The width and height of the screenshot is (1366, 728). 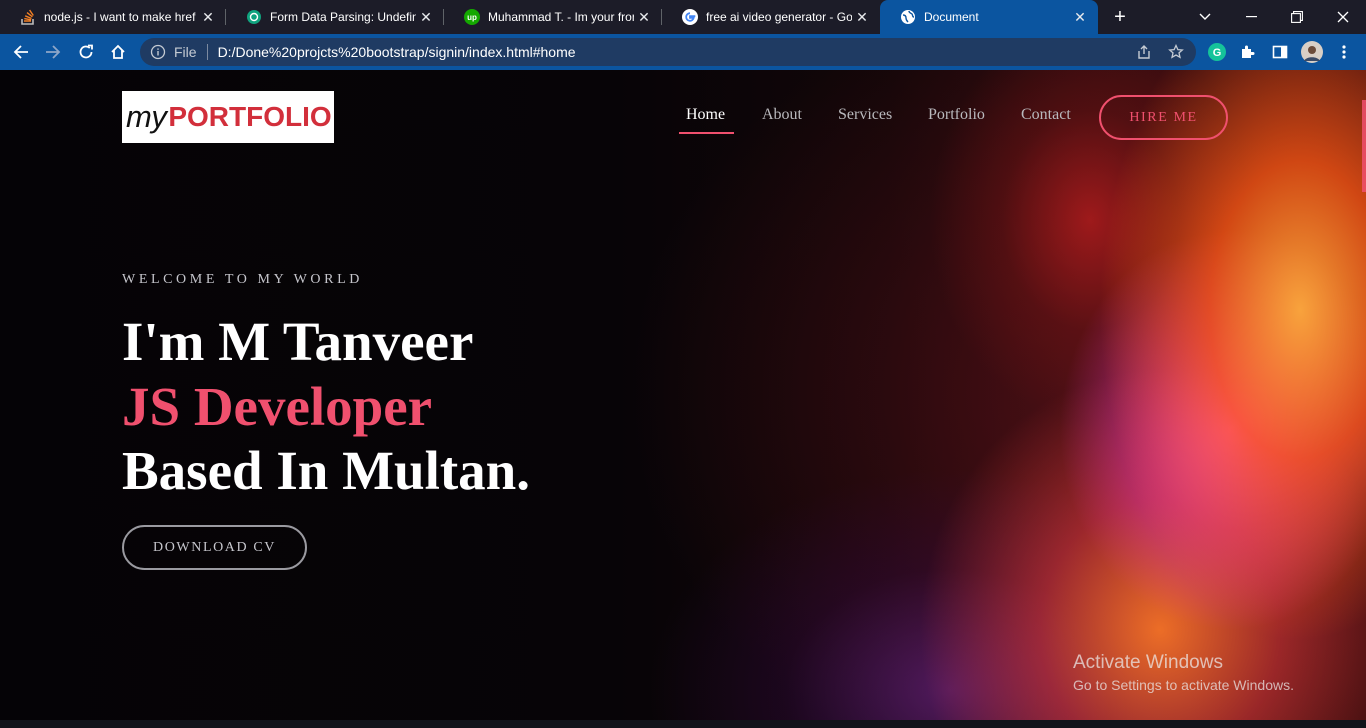 I want to click on tab-form-data: Form Data Parsing: Undefined ✕, so click(x=335, y=17).